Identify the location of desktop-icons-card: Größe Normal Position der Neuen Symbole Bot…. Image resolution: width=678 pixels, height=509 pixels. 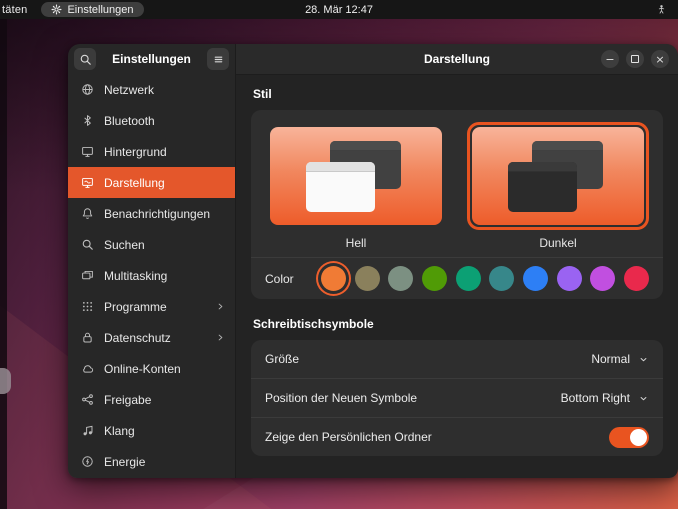
(457, 398).